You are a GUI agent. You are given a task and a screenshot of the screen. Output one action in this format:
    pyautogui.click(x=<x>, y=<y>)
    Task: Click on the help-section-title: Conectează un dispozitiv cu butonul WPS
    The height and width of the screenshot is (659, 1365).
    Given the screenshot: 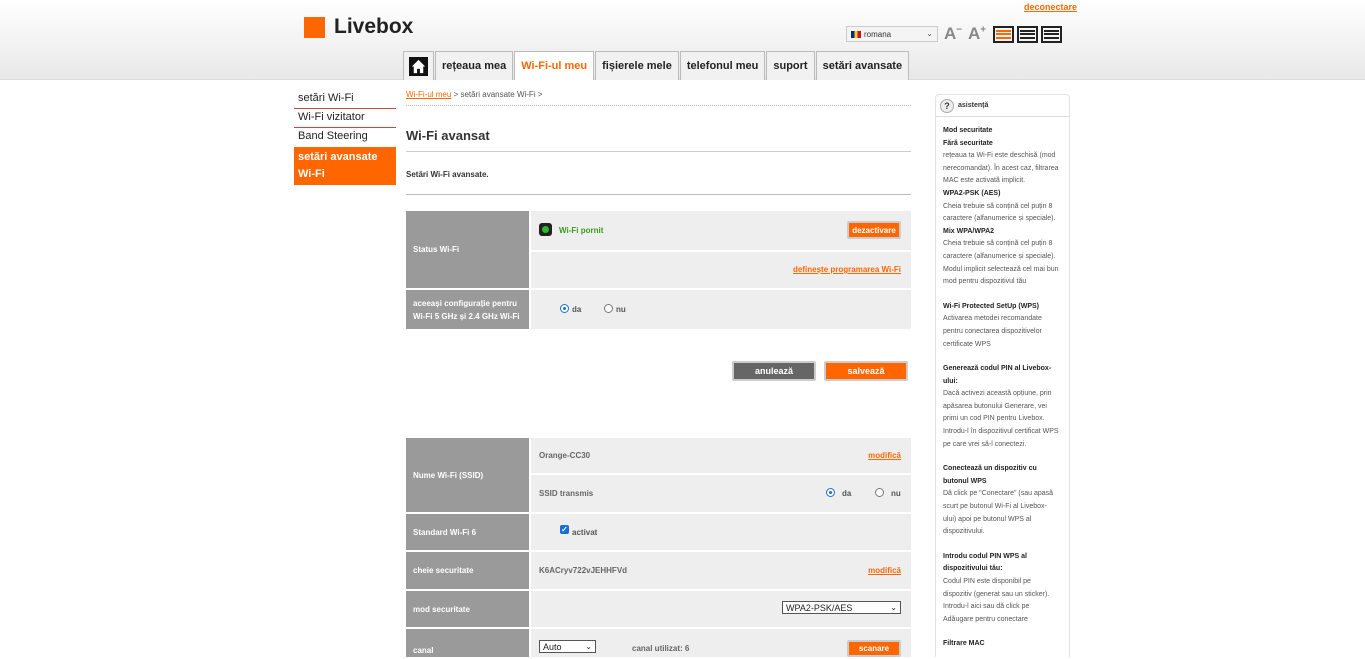 What is the action you would take?
    pyautogui.click(x=990, y=475)
    